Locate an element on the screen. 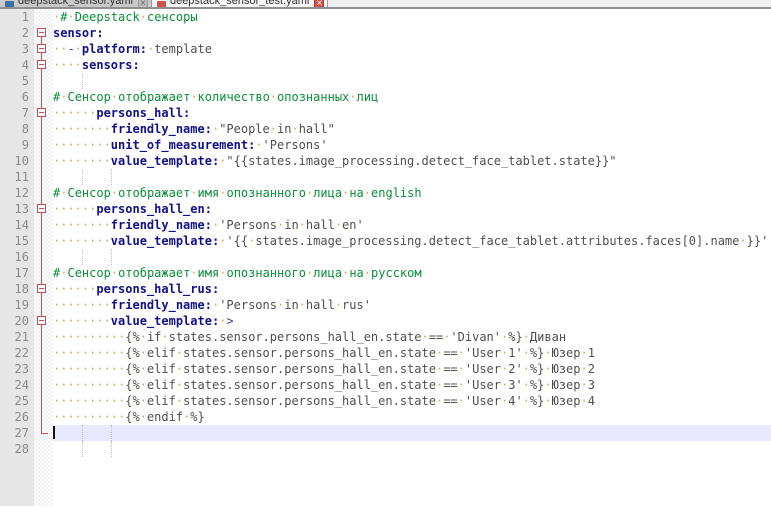 Image resolution: width=771 pixels, height=508 pixels. code-line: 5 is located at coordinates (385, 81).